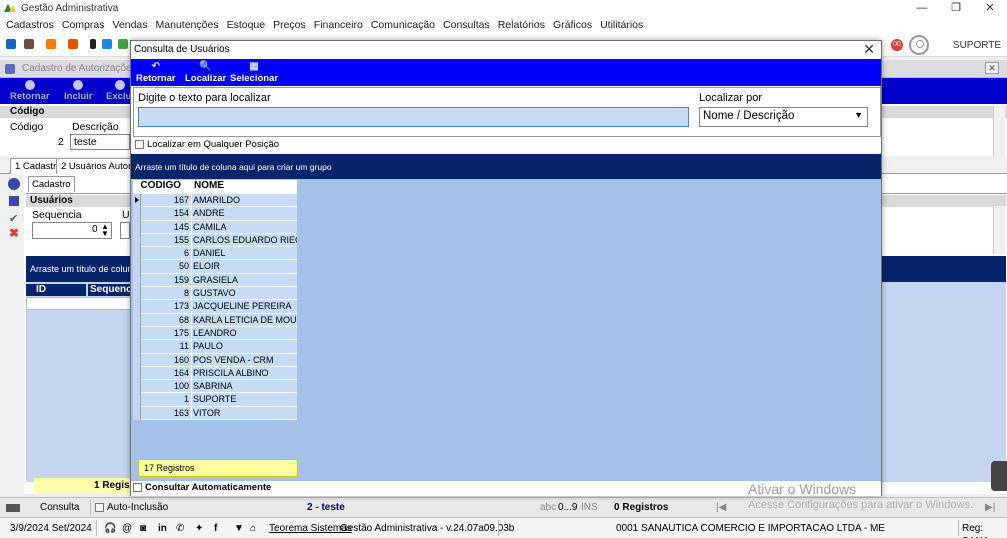 This screenshot has height=538, width=1007. Describe the element at coordinates (215, 294) in the screenshot. I see `table-row: 8 GUSTAVO` at that location.